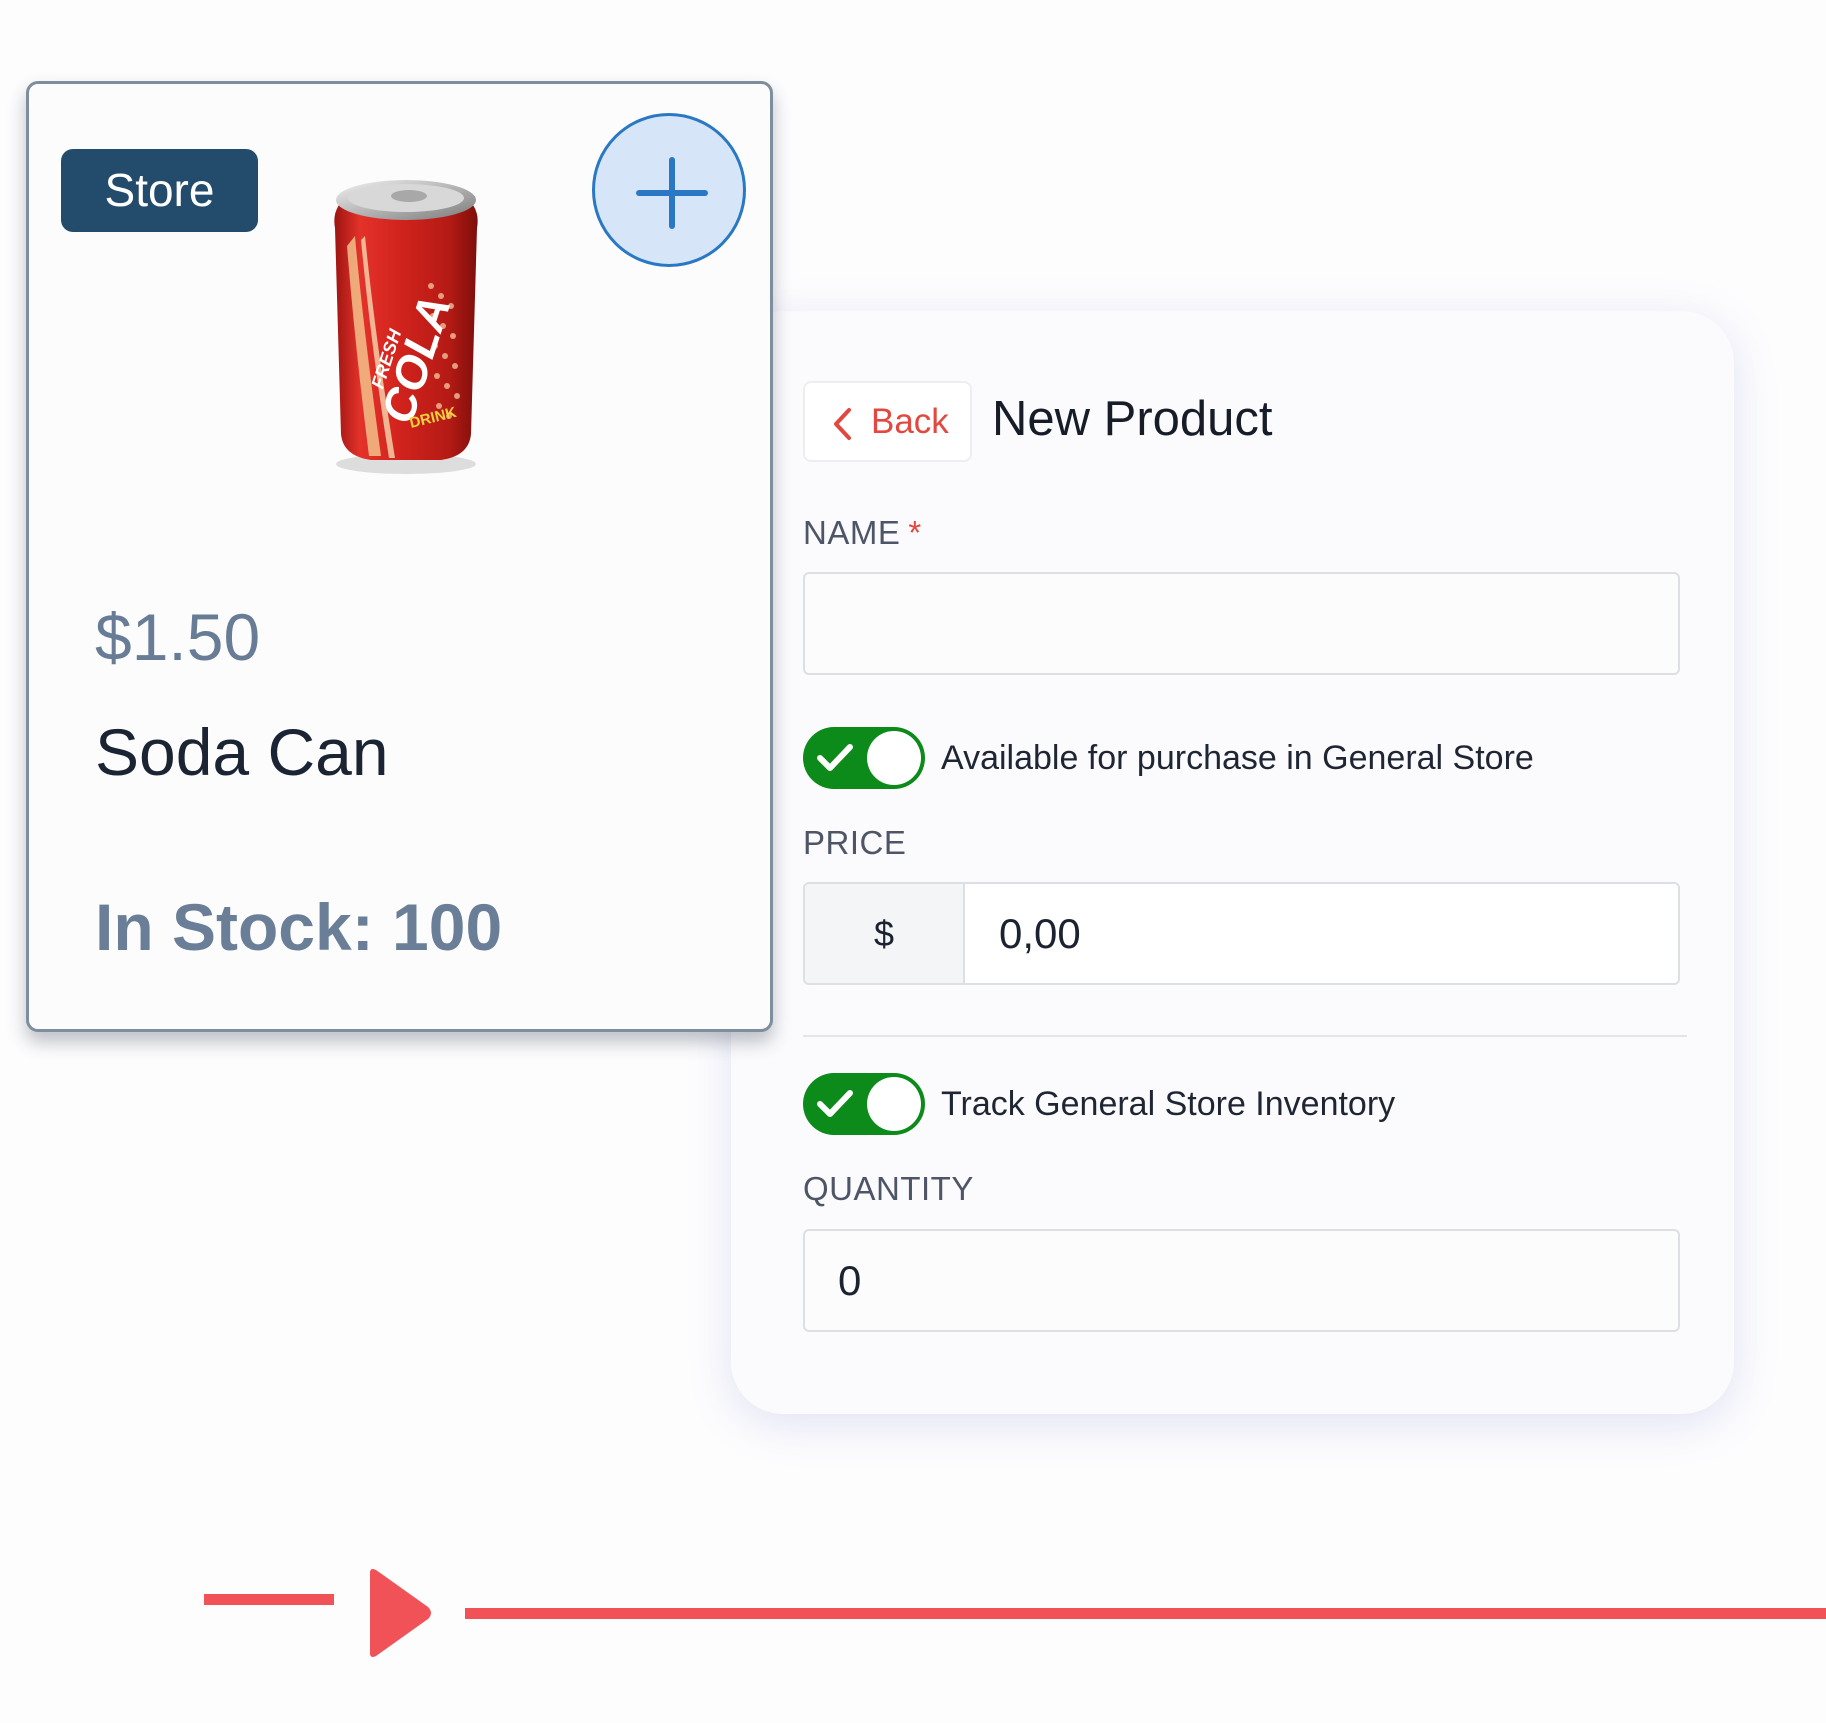 Image resolution: width=1826 pixels, height=1723 pixels. Describe the element at coordinates (855, 842) in the screenshot. I see `price-label: PRICE` at that location.